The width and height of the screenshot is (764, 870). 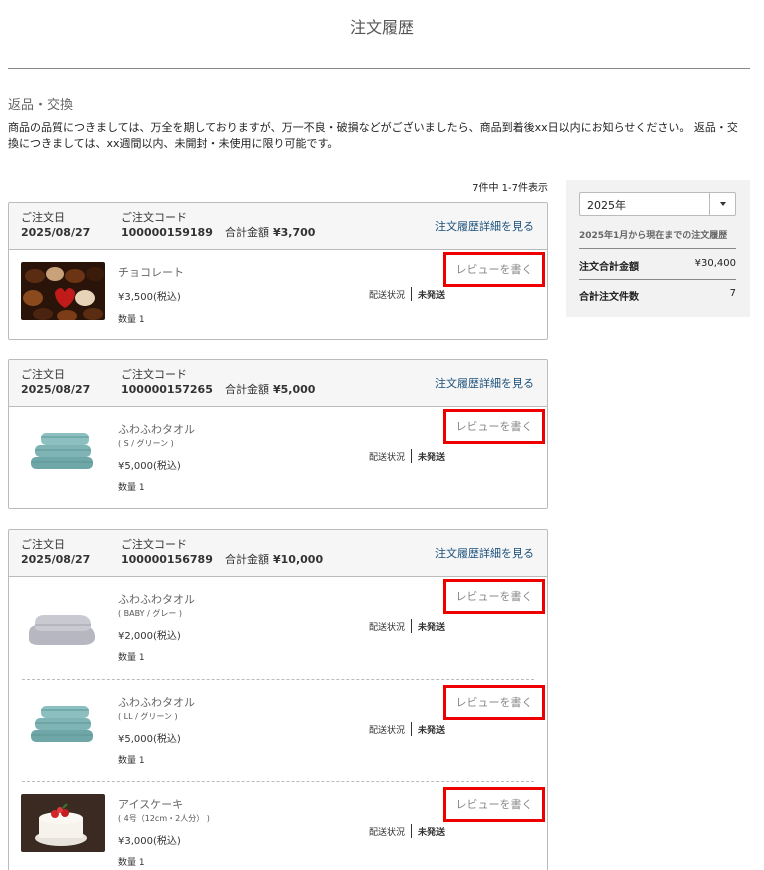 I want to click on order-total-value: ¥5,000, so click(x=294, y=389).